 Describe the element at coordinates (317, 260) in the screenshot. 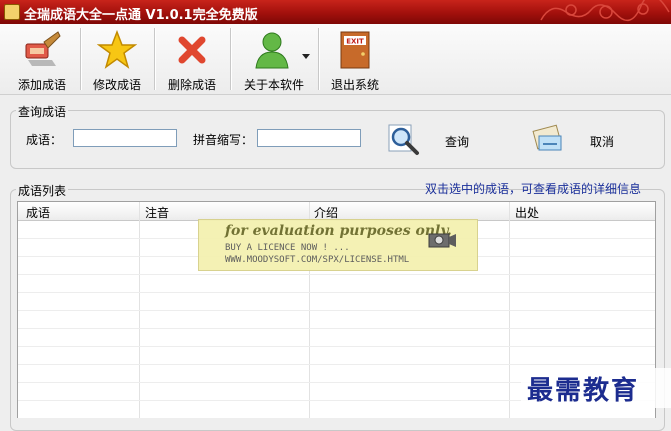

I see `watermark-line-3: WWW.MOODYSOFT.COM/SPX/LICENSE.HTML` at that location.